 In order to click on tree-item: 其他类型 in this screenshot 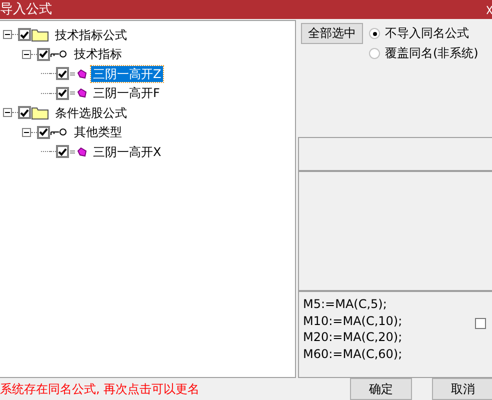, I will do `click(98, 132)`.